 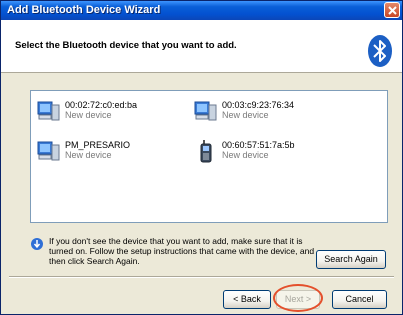 I want to click on close-button, so click(x=392, y=10).